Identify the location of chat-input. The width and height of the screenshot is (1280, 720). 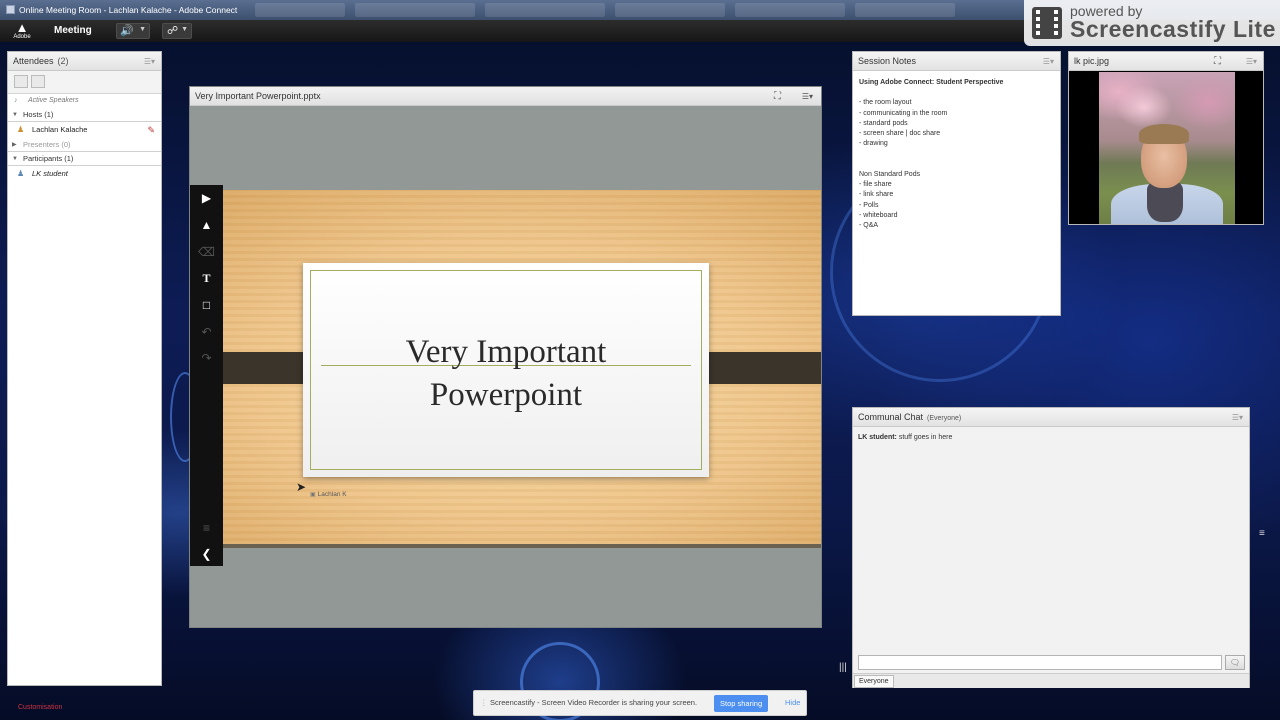
(1040, 662).